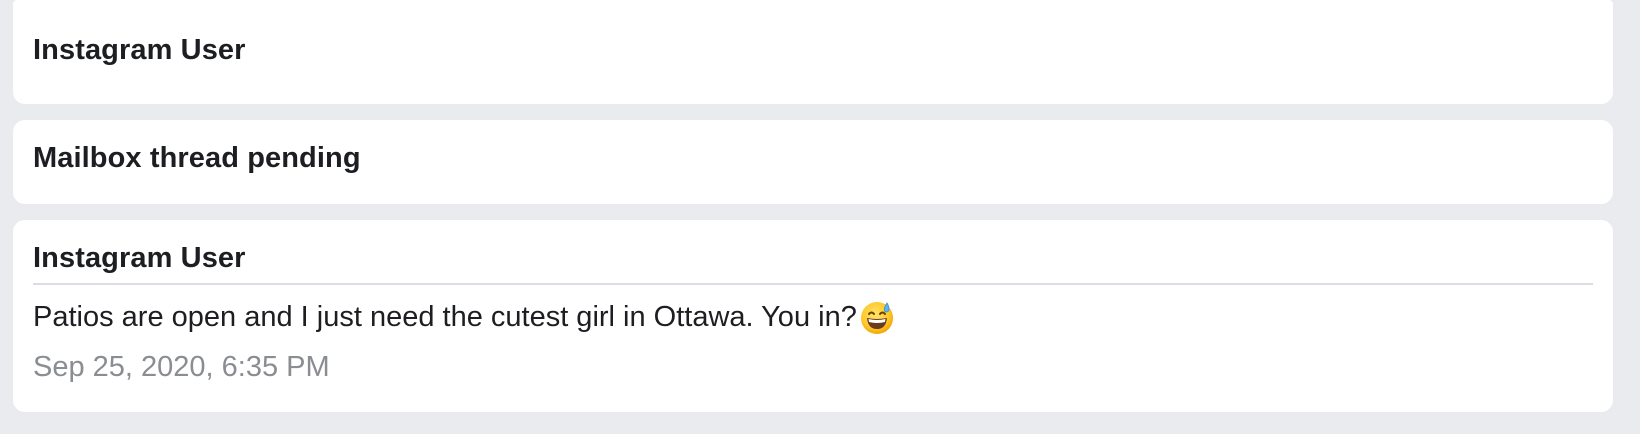 This screenshot has height=434, width=1640. Describe the element at coordinates (877, 318) in the screenshot. I see `grinning-face-with-sweat-icon` at that location.